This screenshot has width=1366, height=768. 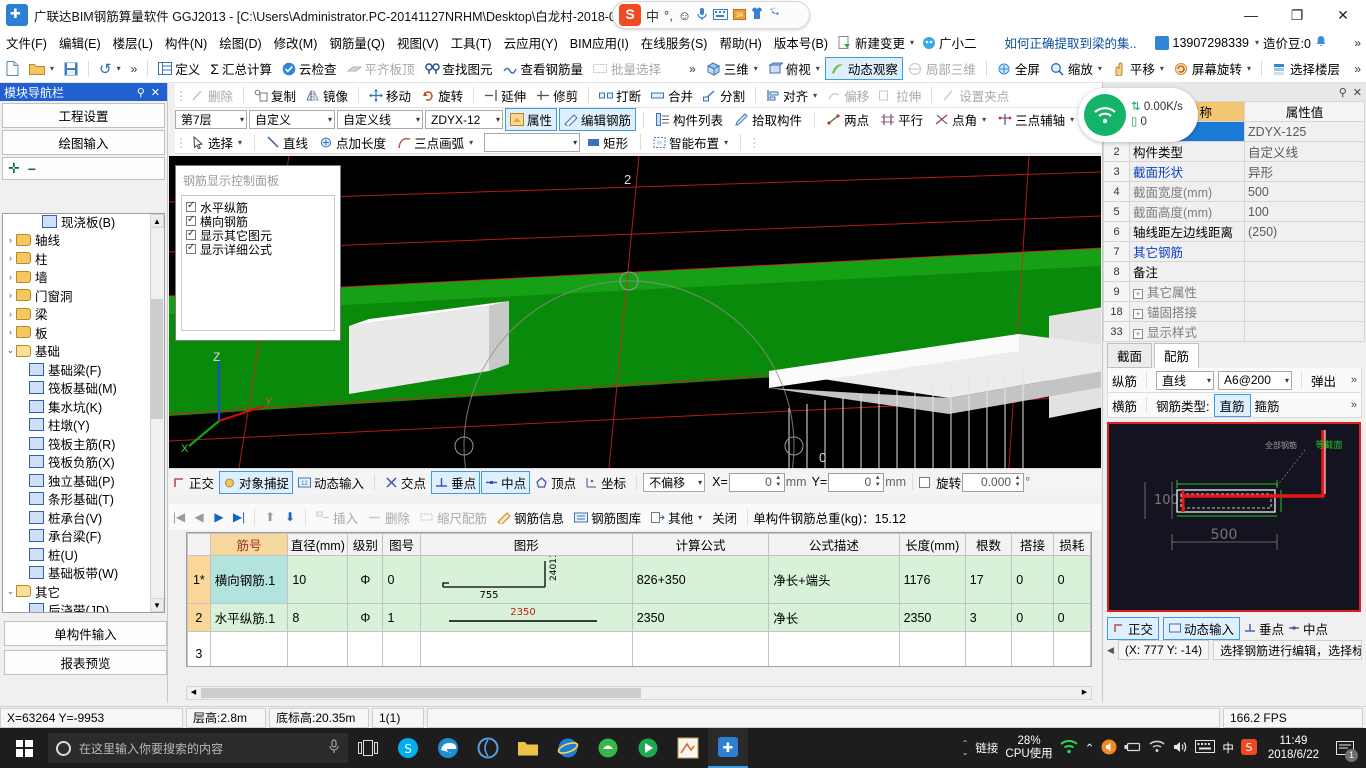 I want to click on select-tool-button: 选择 ▾, so click(x=217, y=142).